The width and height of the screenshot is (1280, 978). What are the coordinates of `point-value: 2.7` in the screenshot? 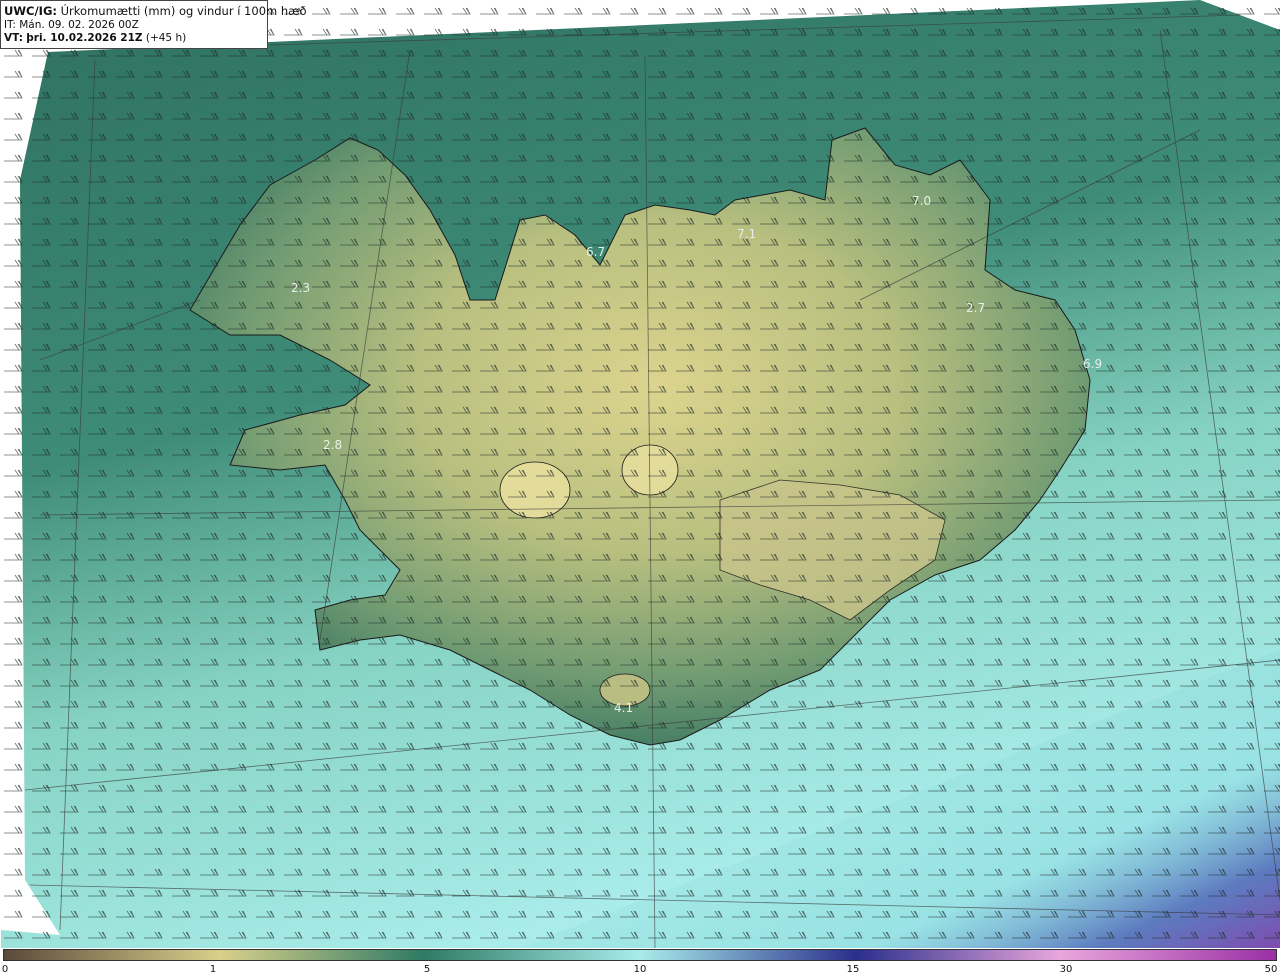 It's located at (975, 308).